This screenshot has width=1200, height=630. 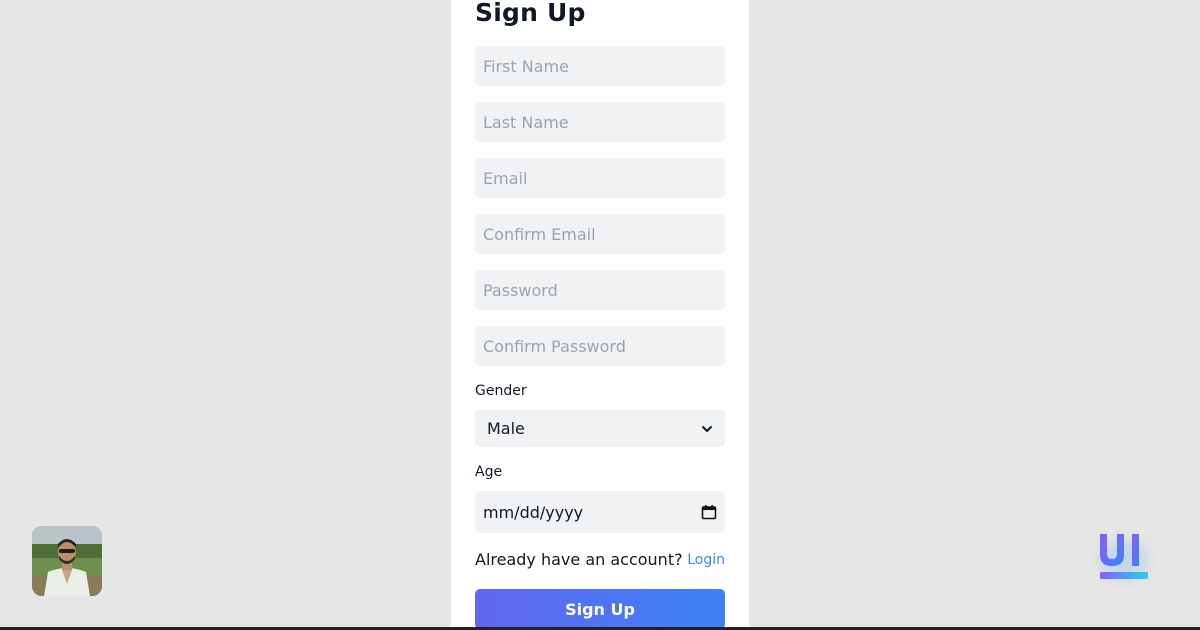 I want to click on avatar, so click(x=67, y=561).